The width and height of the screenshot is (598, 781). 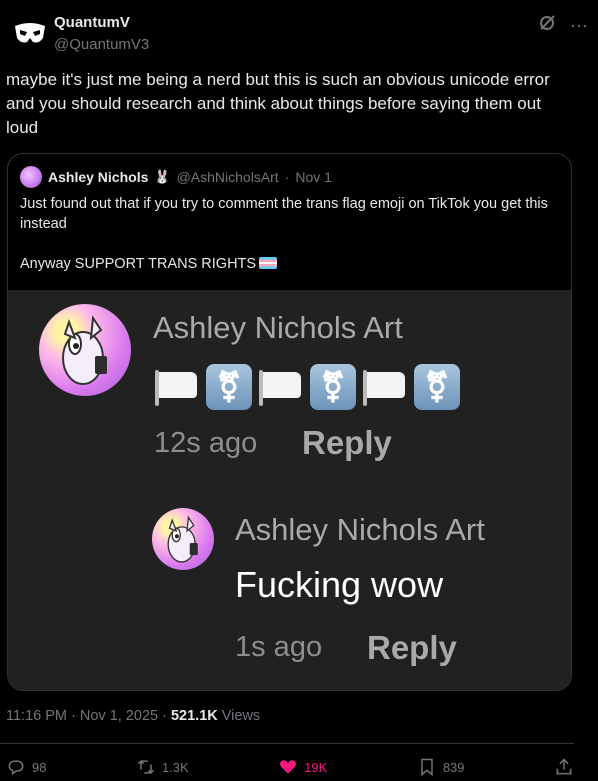 I want to click on comment2-reply: Reply, so click(x=412, y=647).